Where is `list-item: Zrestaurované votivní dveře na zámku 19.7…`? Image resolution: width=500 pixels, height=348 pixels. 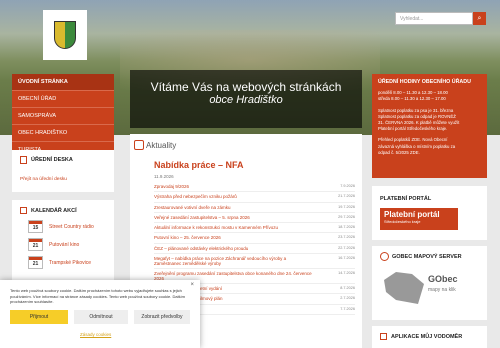
list-item: Zrestaurované votivní dveře na zámku 19.7… is located at coordinates (254, 208).